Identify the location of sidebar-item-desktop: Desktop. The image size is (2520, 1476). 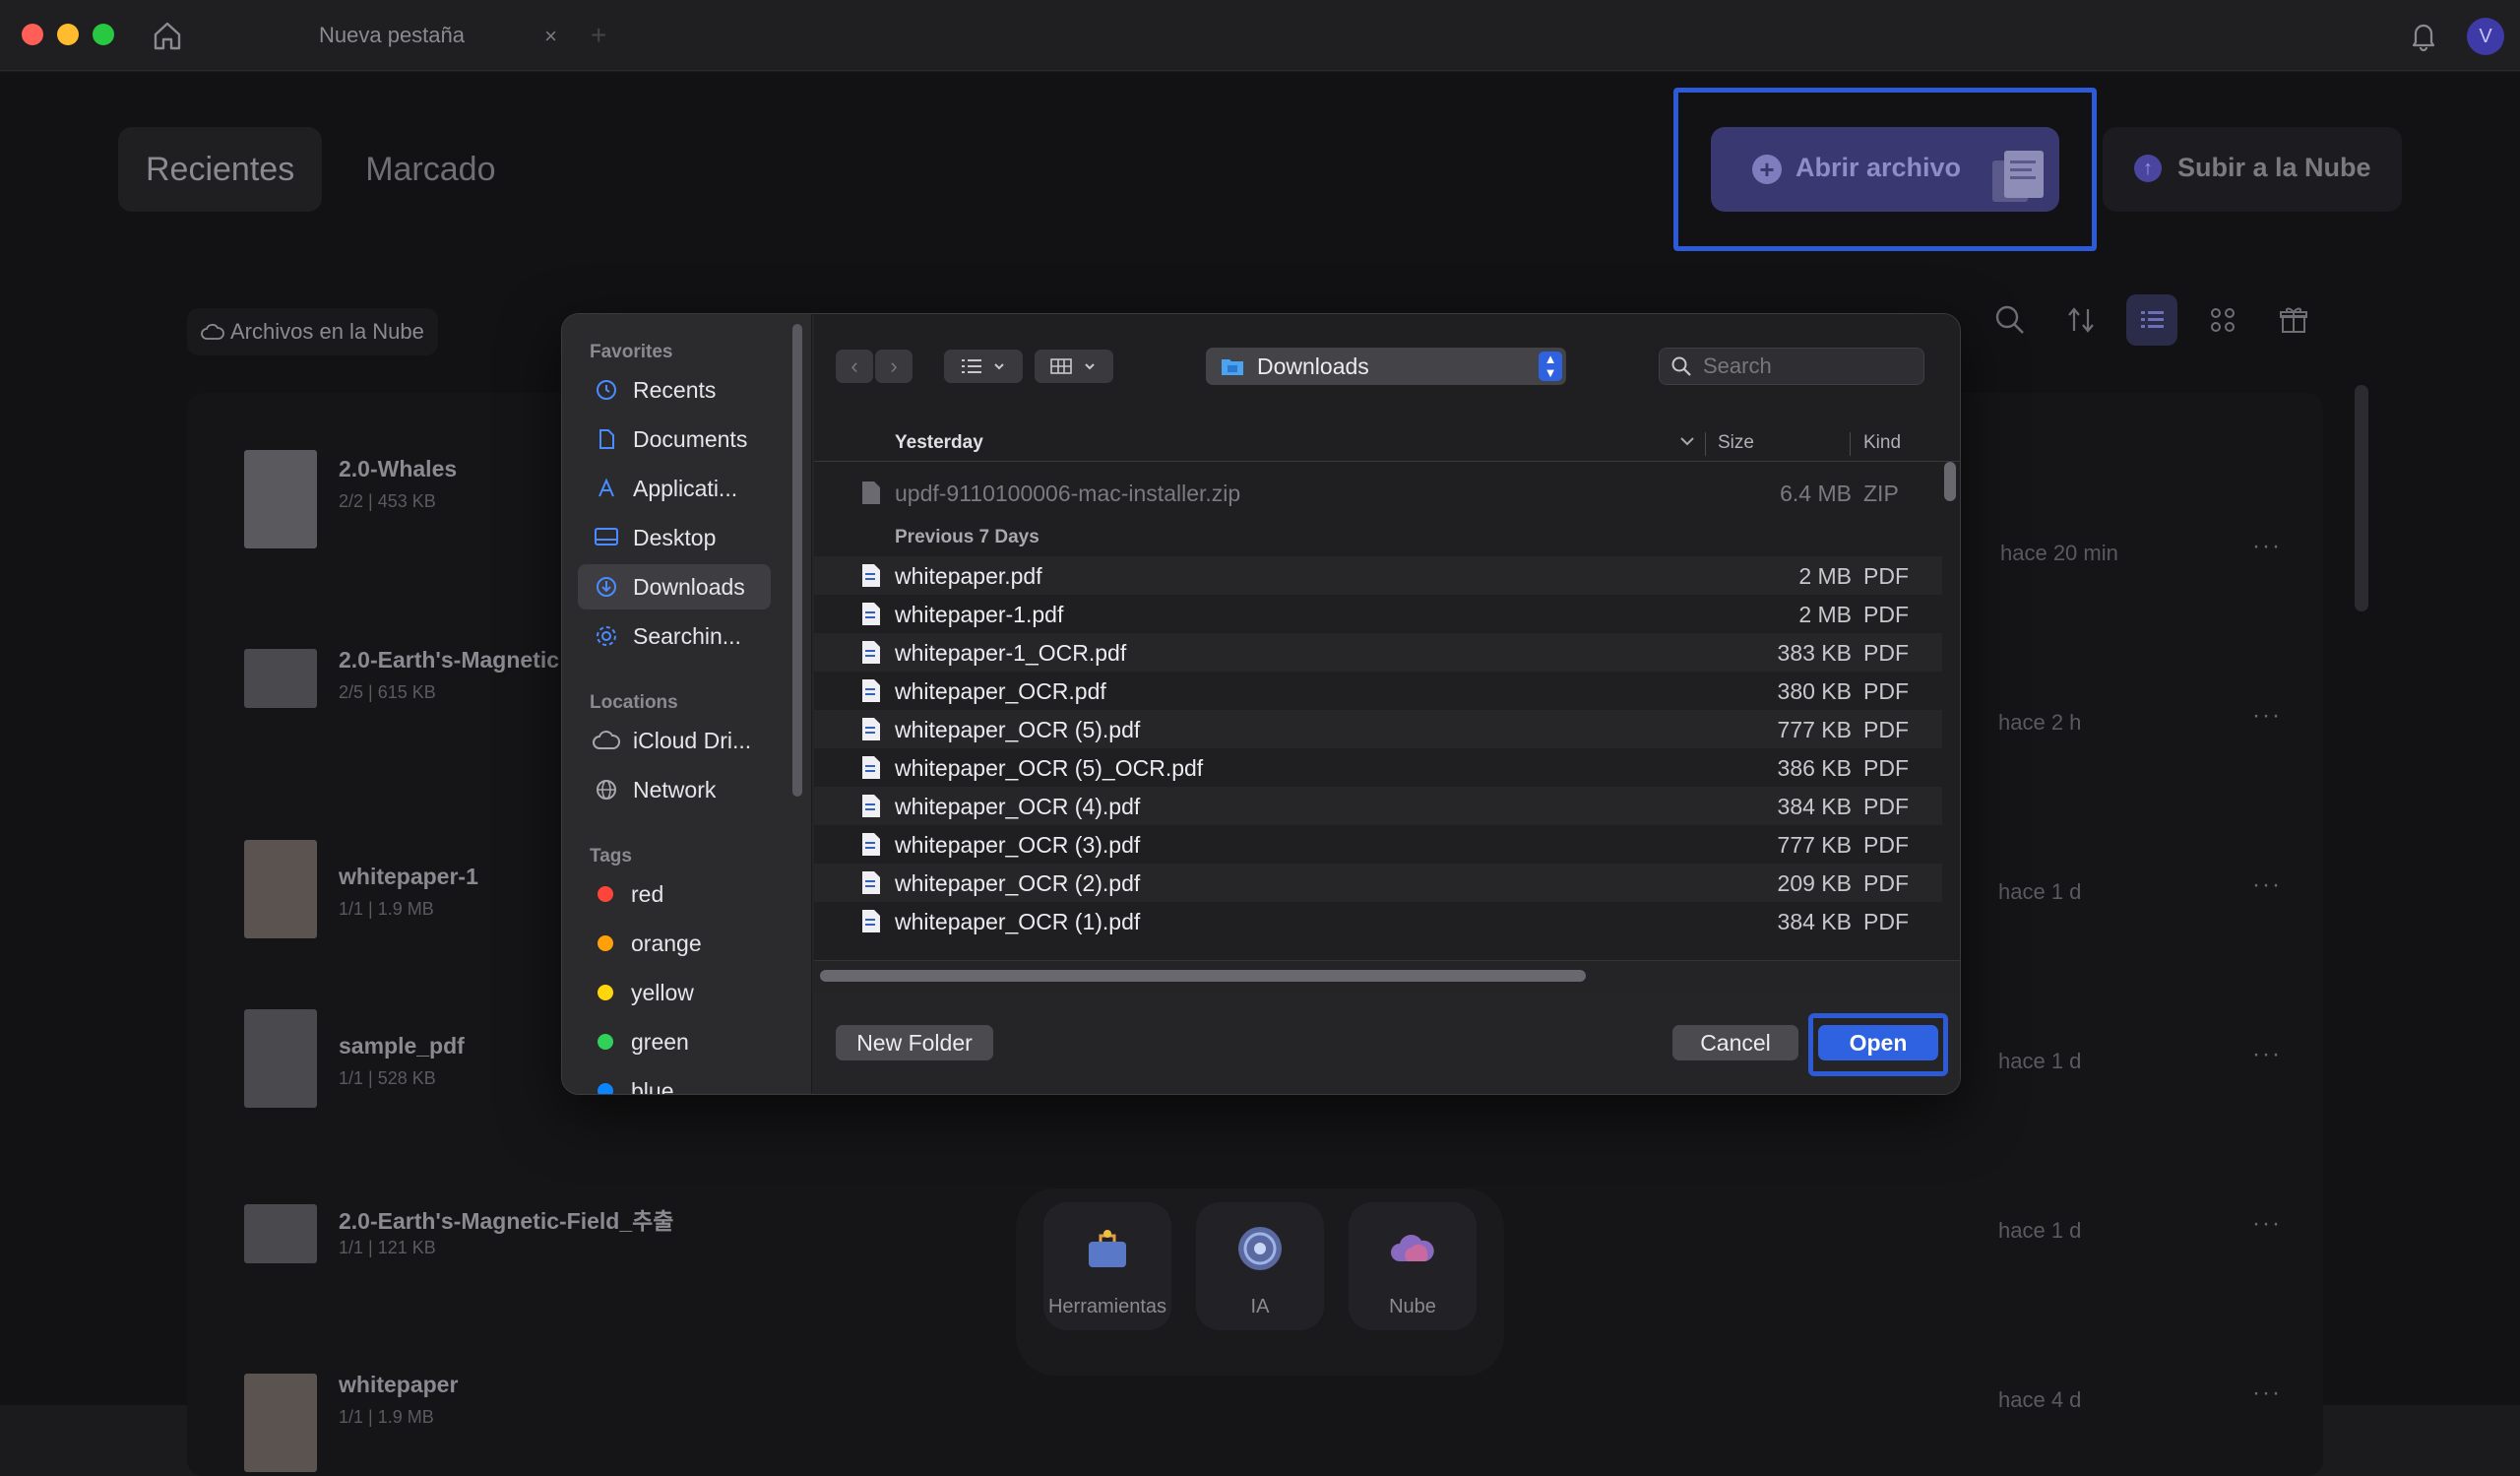
(674, 537).